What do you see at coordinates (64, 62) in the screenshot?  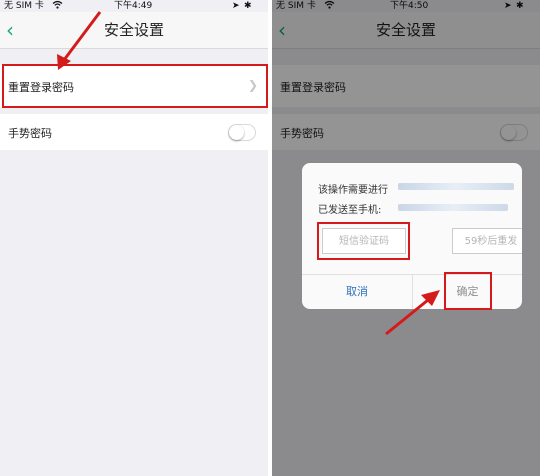 I see `arrow-head-icon` at bounding box center [64, 62].